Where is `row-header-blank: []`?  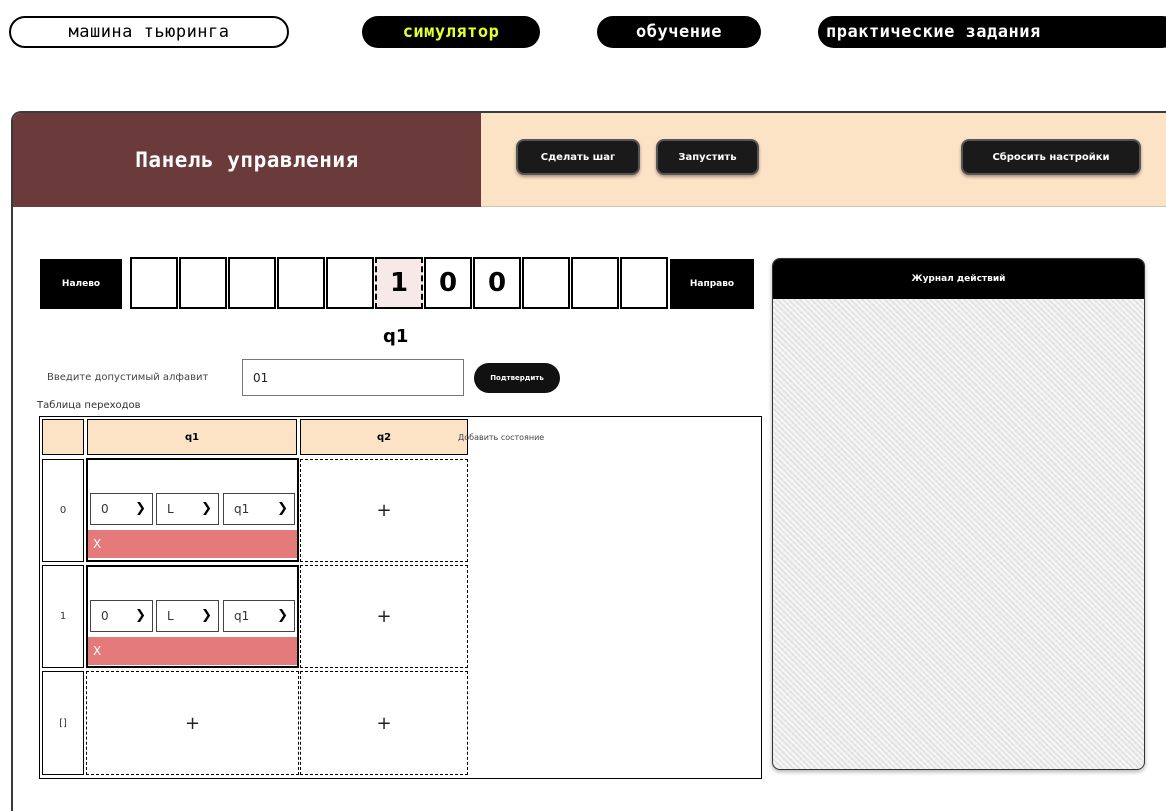
row-header-blank: [] is located at coordinates (63, 723).